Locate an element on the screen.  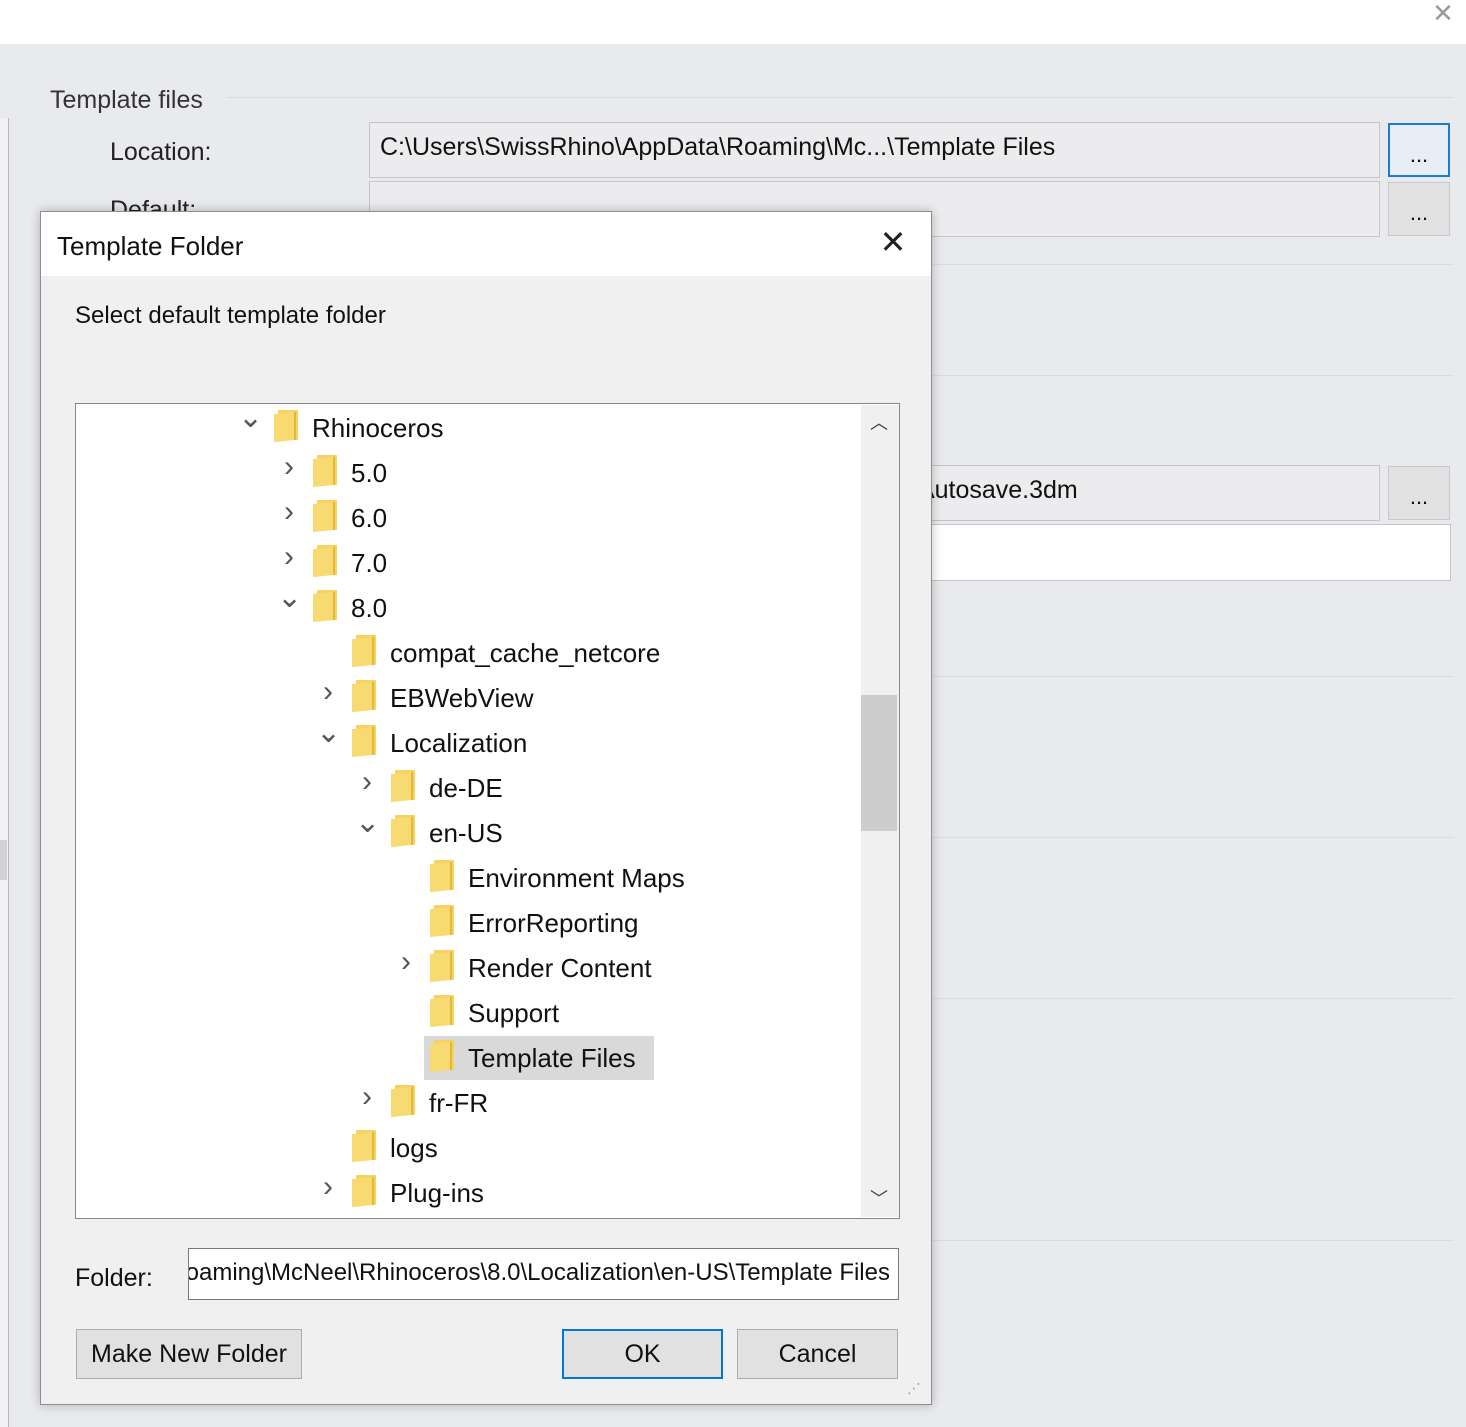
tree-item-label: 5.0 is located at coordinates (369, 473).